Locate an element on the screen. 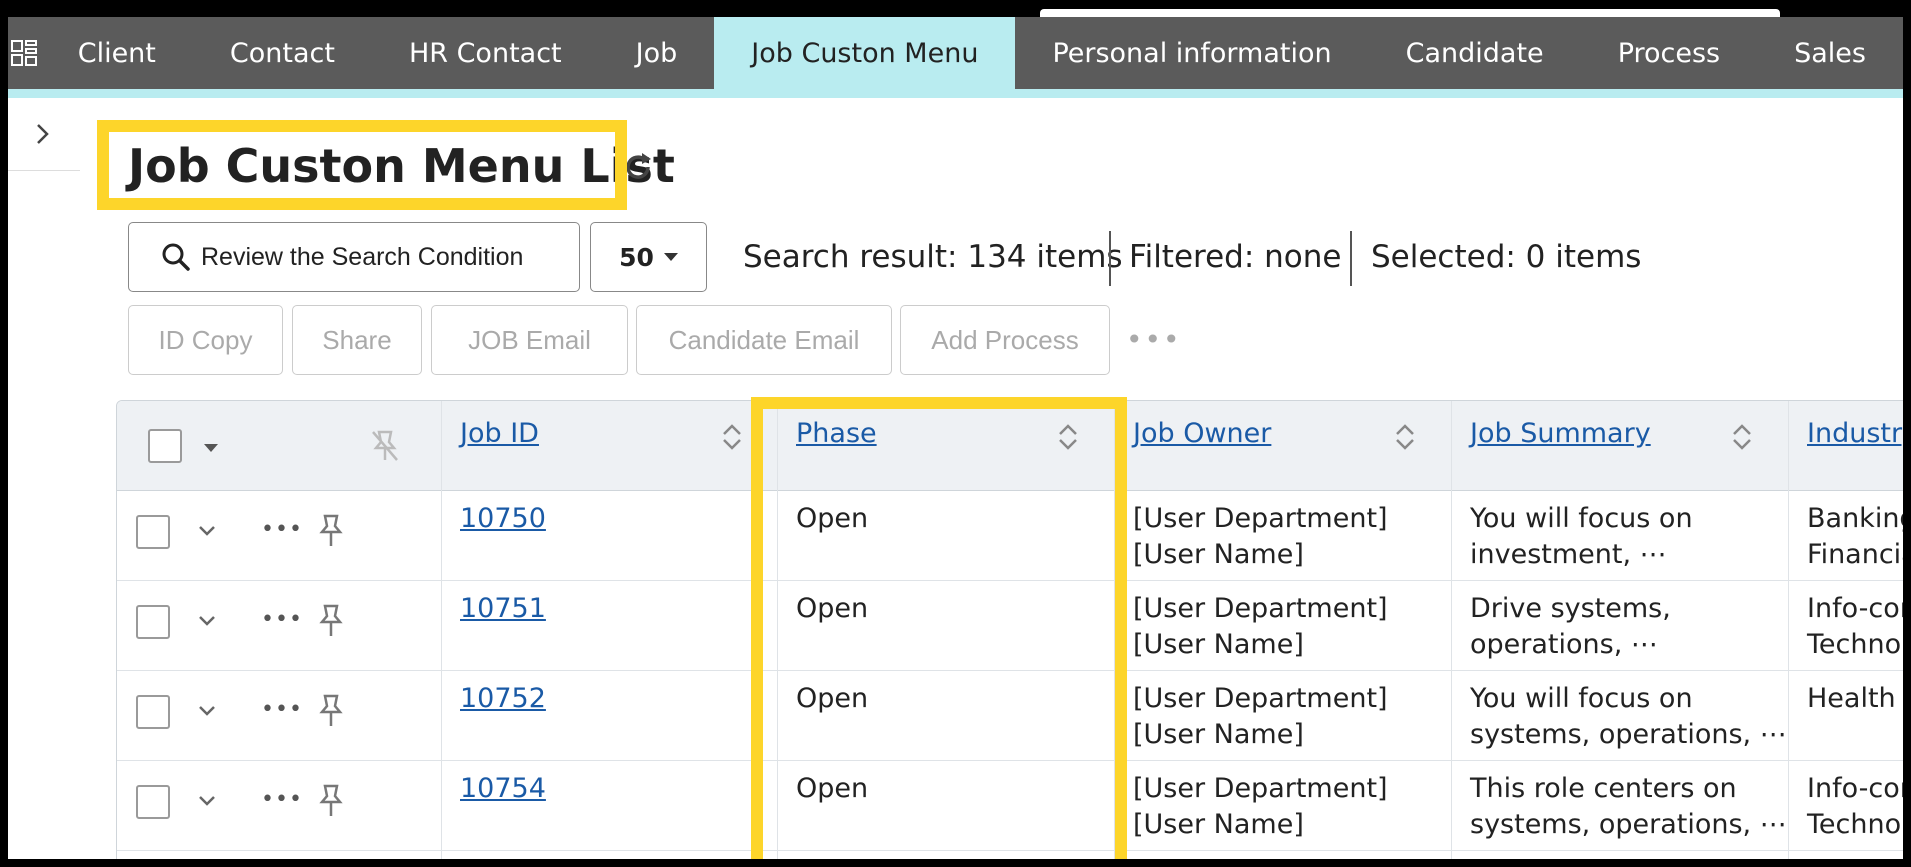  review-search-condition-label: Review the Search Condition is located at coordinates (362, 256).